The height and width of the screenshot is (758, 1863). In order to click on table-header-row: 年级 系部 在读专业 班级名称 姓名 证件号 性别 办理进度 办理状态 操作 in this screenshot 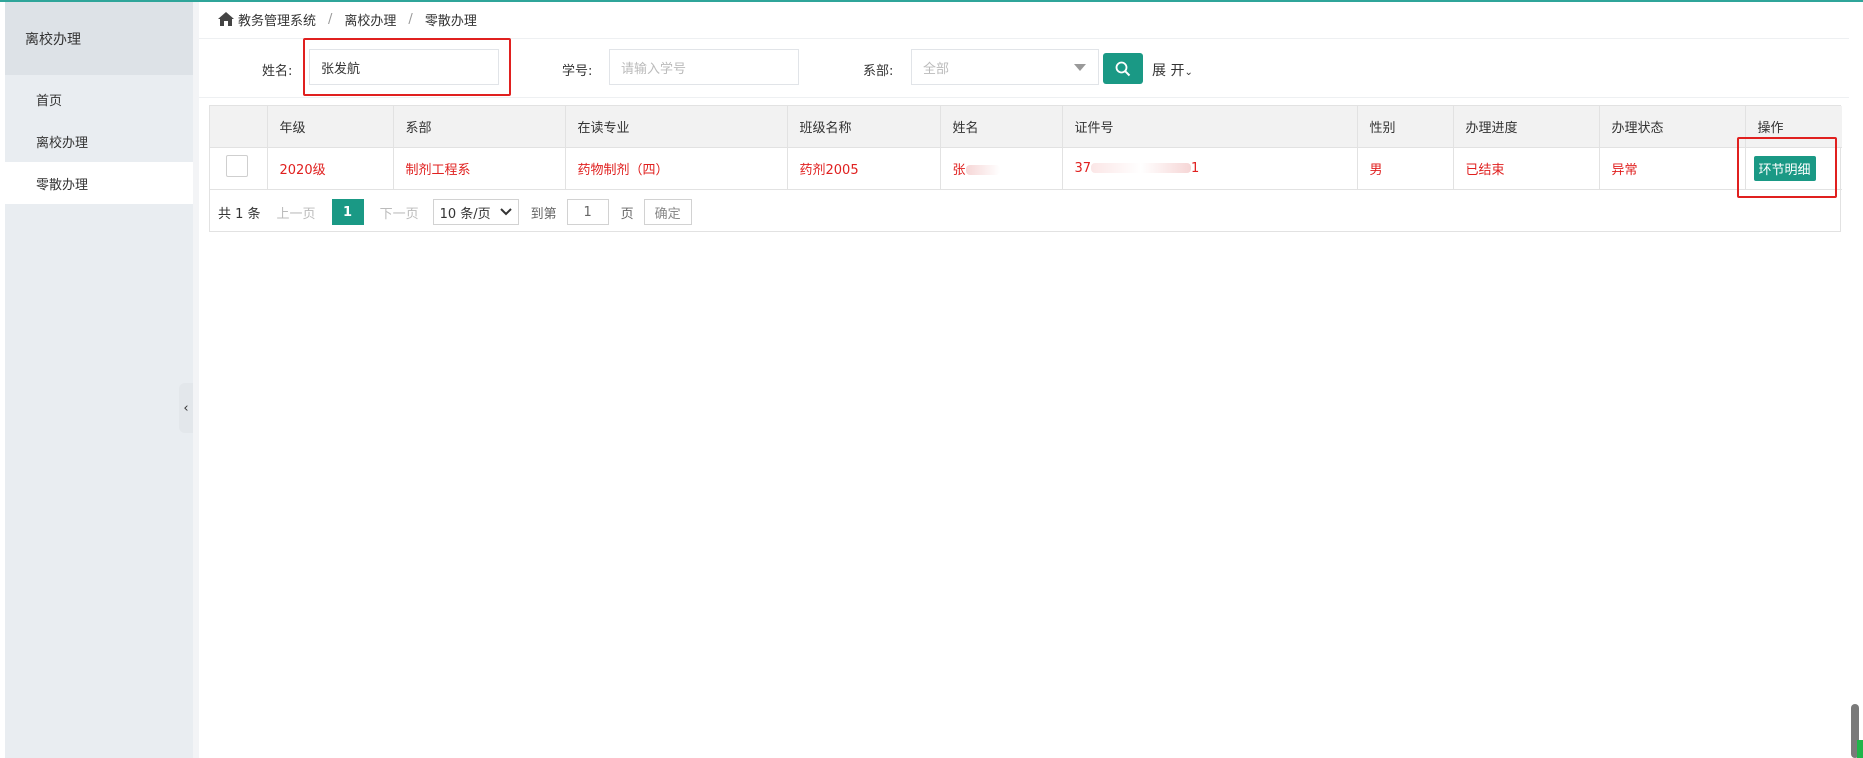, I will do `click(1026, 127)`.